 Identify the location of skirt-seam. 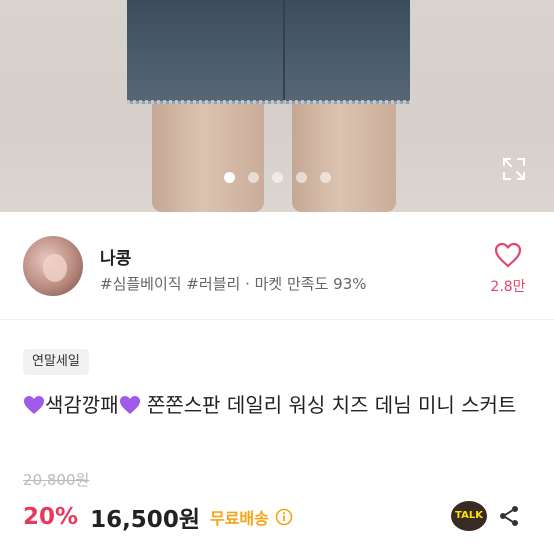
(284, 52).